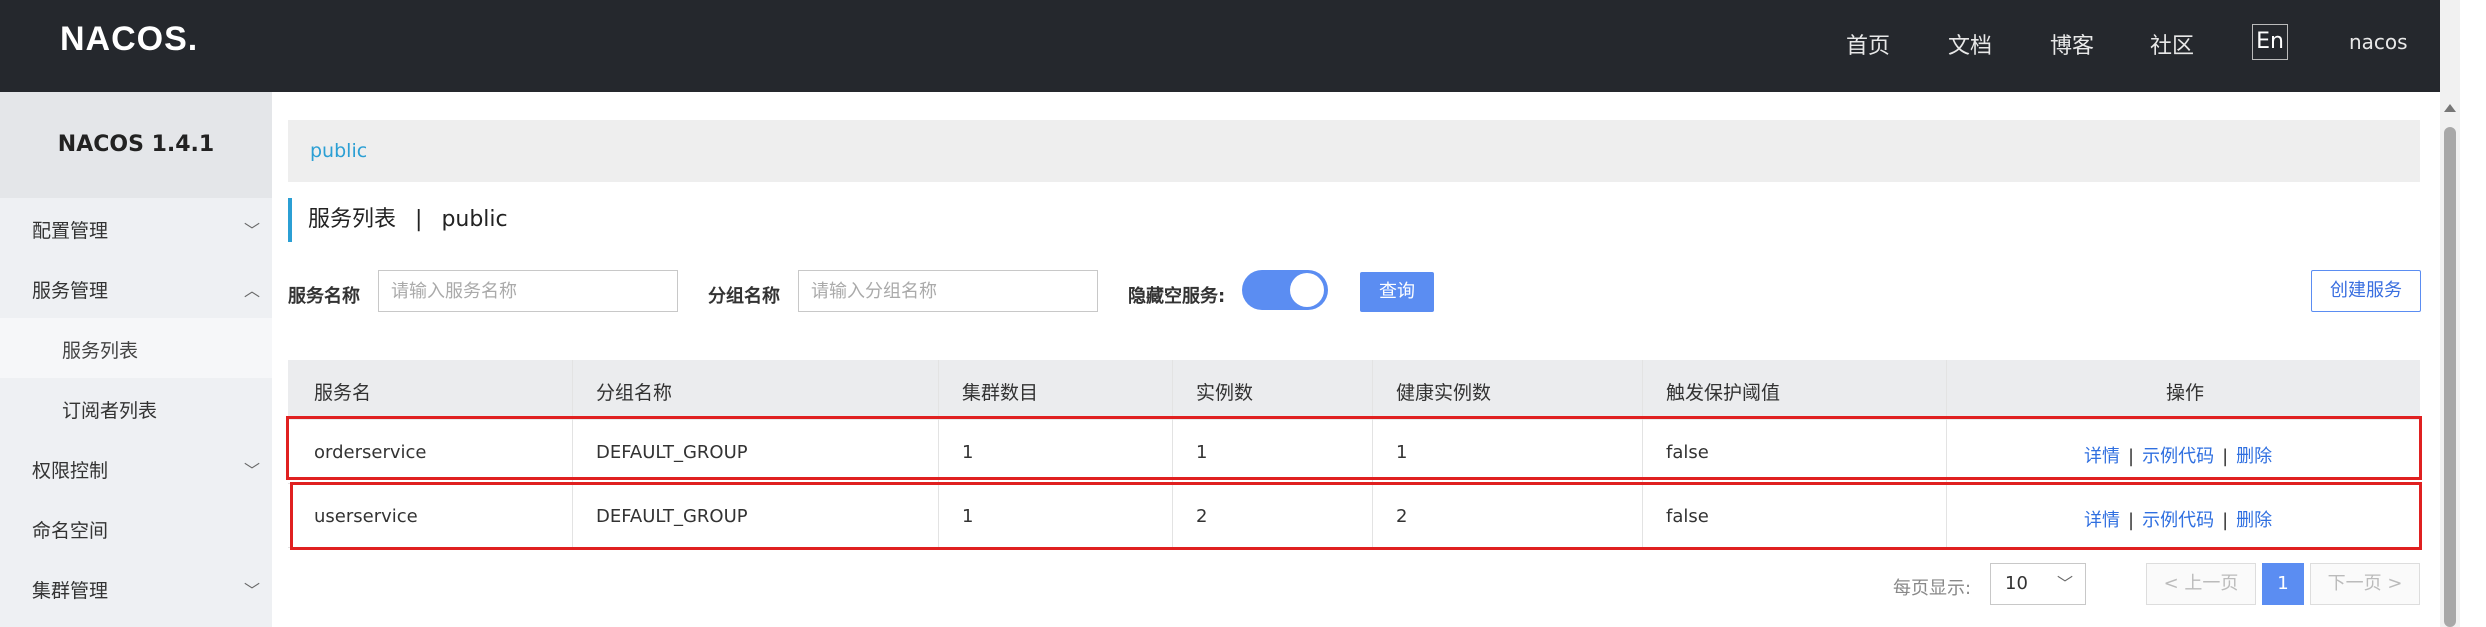 The height and width of the screenshot is (627, 2486). What do you see at coordinates (1970, 44) in the screenshot?
I see `nav-docs: 文档` at bounding box center [1970, 44].